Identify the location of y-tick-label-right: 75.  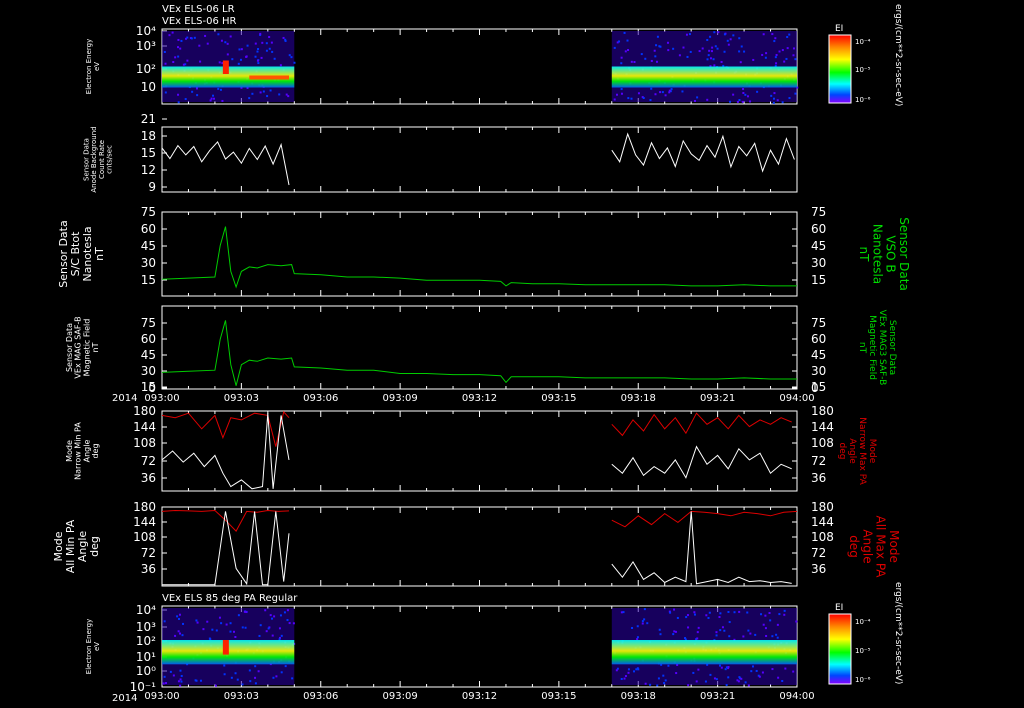
(818, 212).